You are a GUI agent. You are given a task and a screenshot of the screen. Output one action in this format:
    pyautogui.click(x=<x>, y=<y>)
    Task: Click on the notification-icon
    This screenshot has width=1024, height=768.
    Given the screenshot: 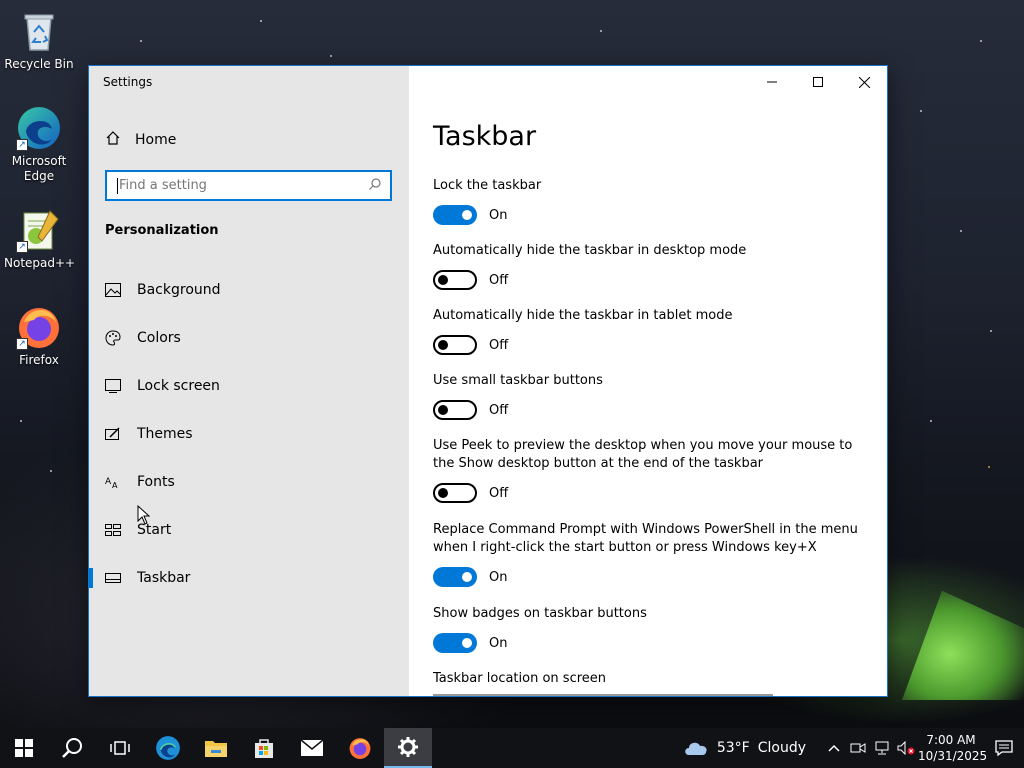 What is the action you would take?
    pyautogui.click(x=1004, y=748)
    